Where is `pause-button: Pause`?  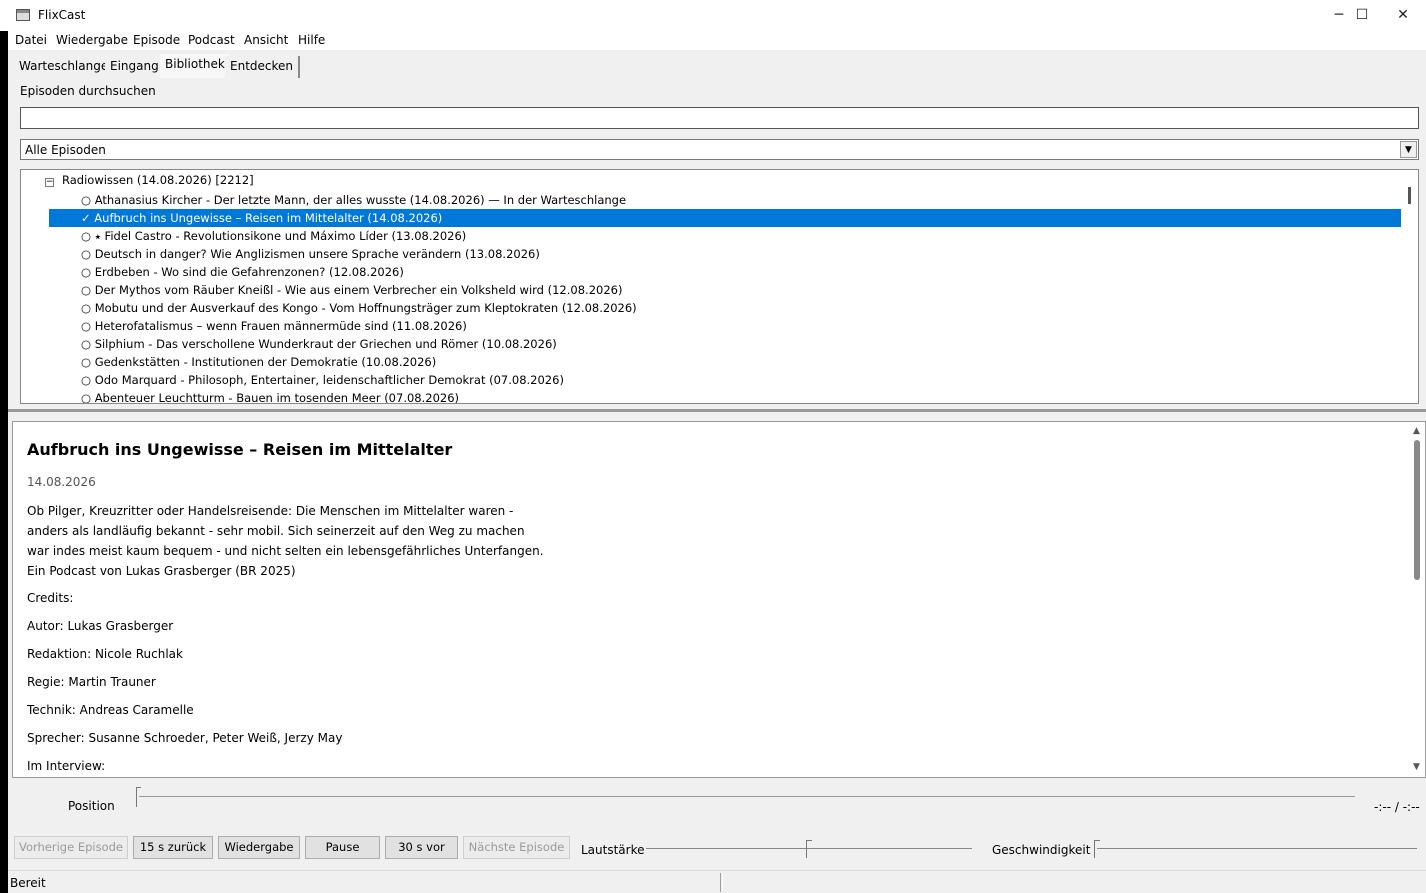
pause-button: Pause is located at coordinates (342, 847).